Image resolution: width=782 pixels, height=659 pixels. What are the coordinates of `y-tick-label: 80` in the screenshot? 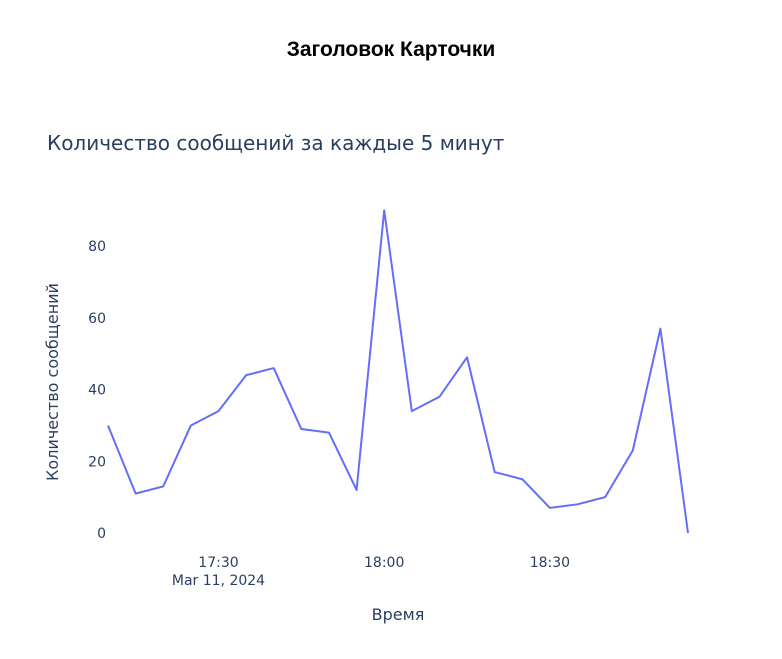 It's located at (97, 247).